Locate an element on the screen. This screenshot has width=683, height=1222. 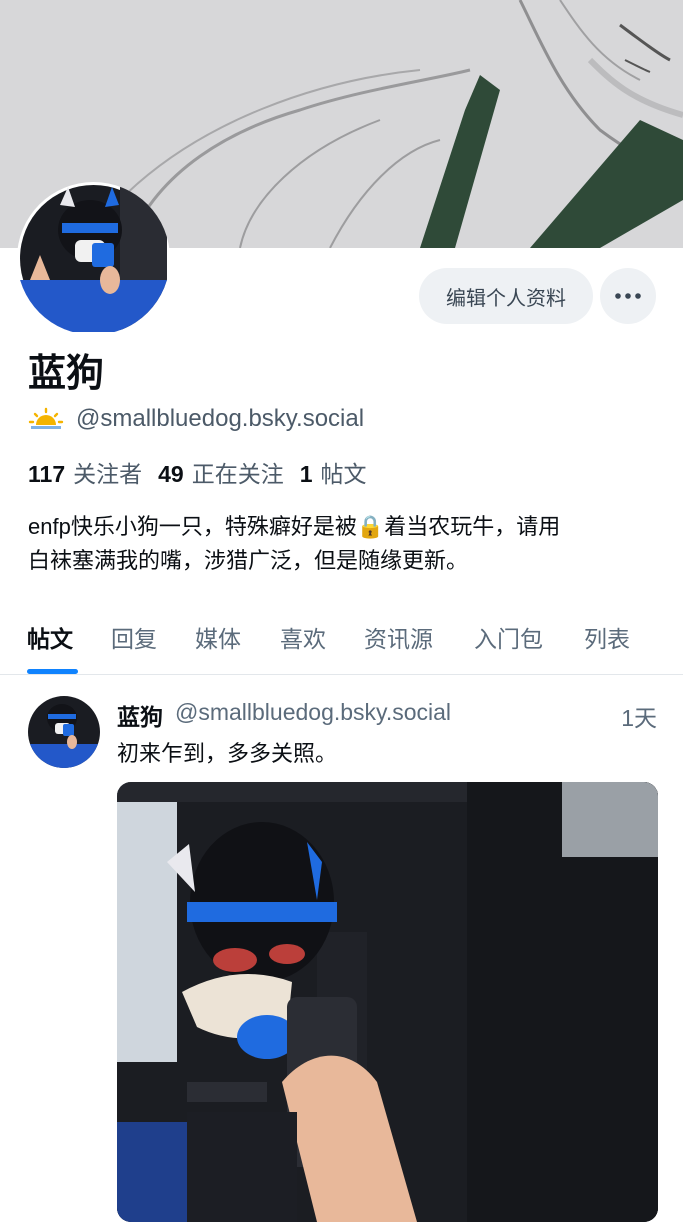
handle-row: @smallbluedog.bsky.social is located at coordinates (196, 419).